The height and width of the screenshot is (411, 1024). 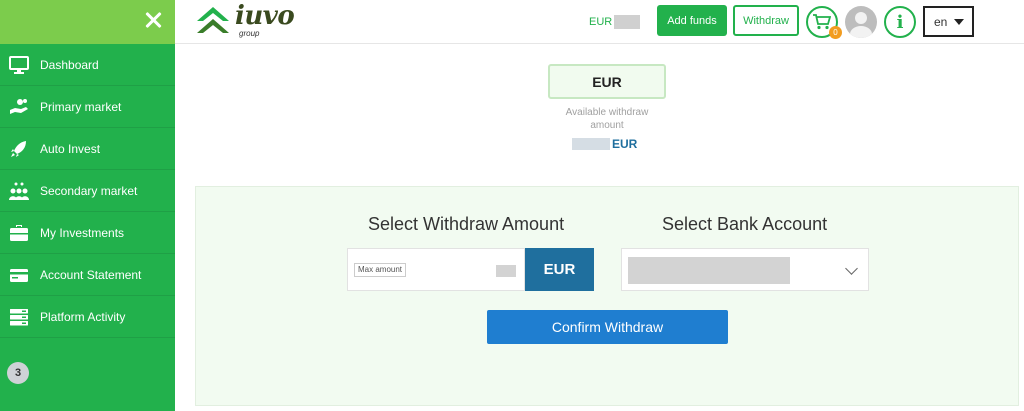 What do you see at coordinates (19, 275) in the screenshot?
I see `credit-card-icon` at bounding box center [19, 275].